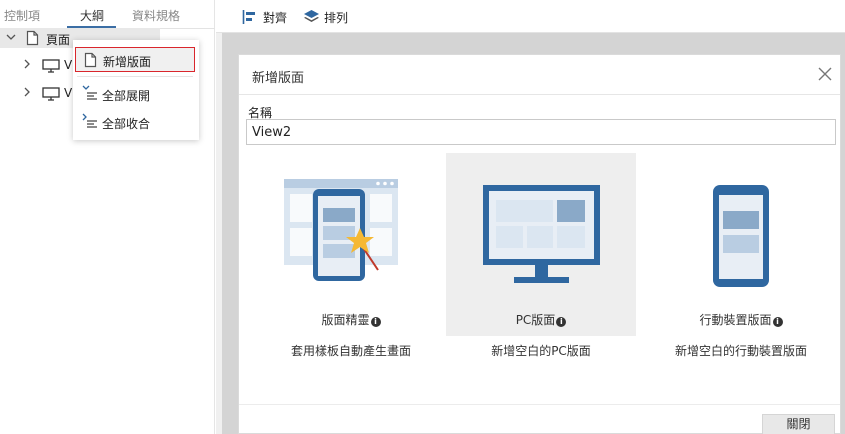  What do you see at coordinates (735, 320) in the screenshot?
I see `option-title-text: 行動裝置版面` at bounding box center [735, 320].